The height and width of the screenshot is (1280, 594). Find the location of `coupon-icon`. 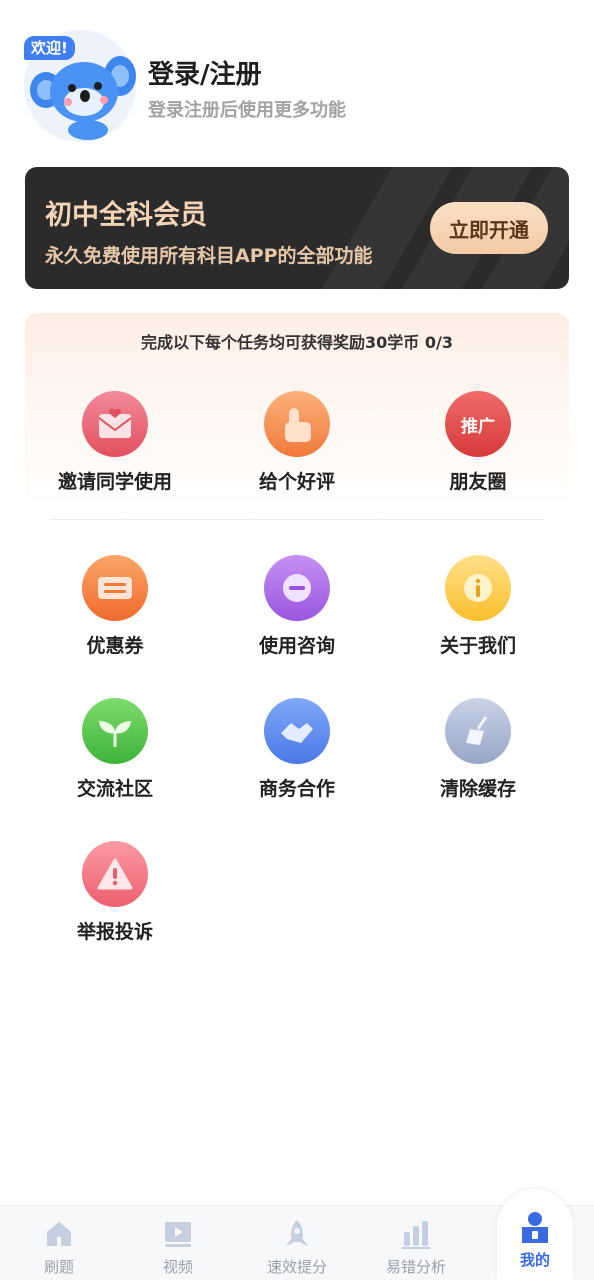

coupon-icon is located at coordinates (115, 588).